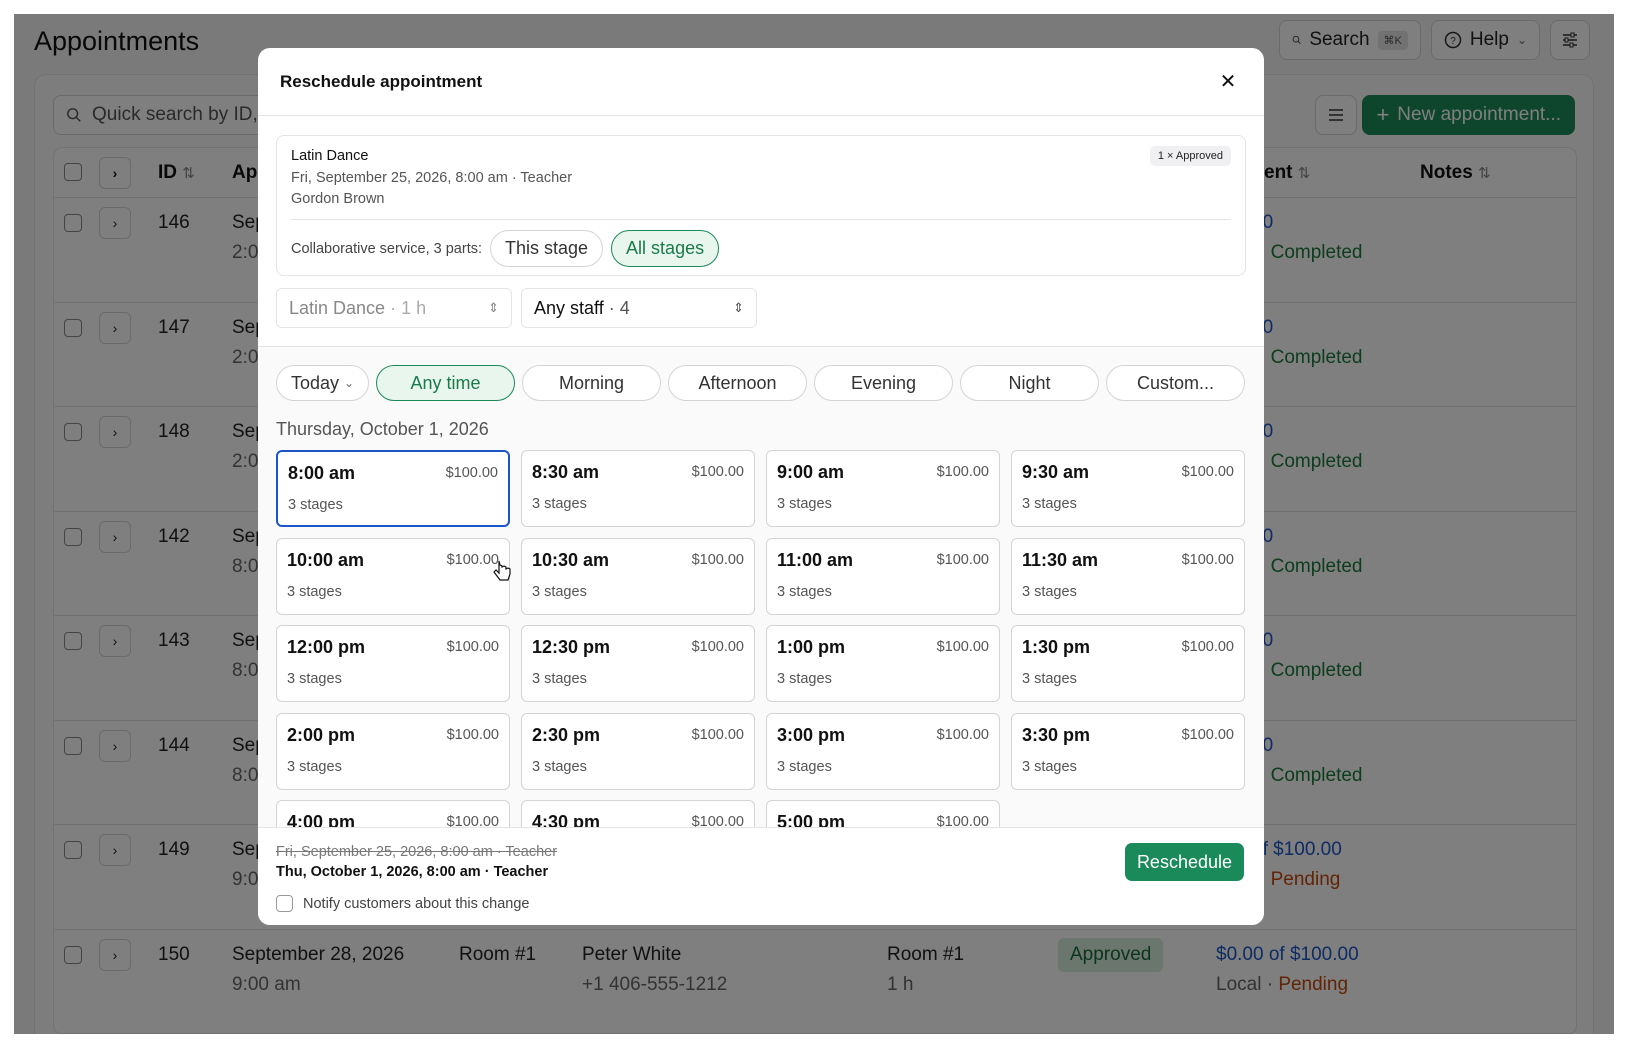 This screenshot has height=1048, width=1628. I want to click on time-slot: 2:00 pm $100.00 3 stages, so click(393, 751).